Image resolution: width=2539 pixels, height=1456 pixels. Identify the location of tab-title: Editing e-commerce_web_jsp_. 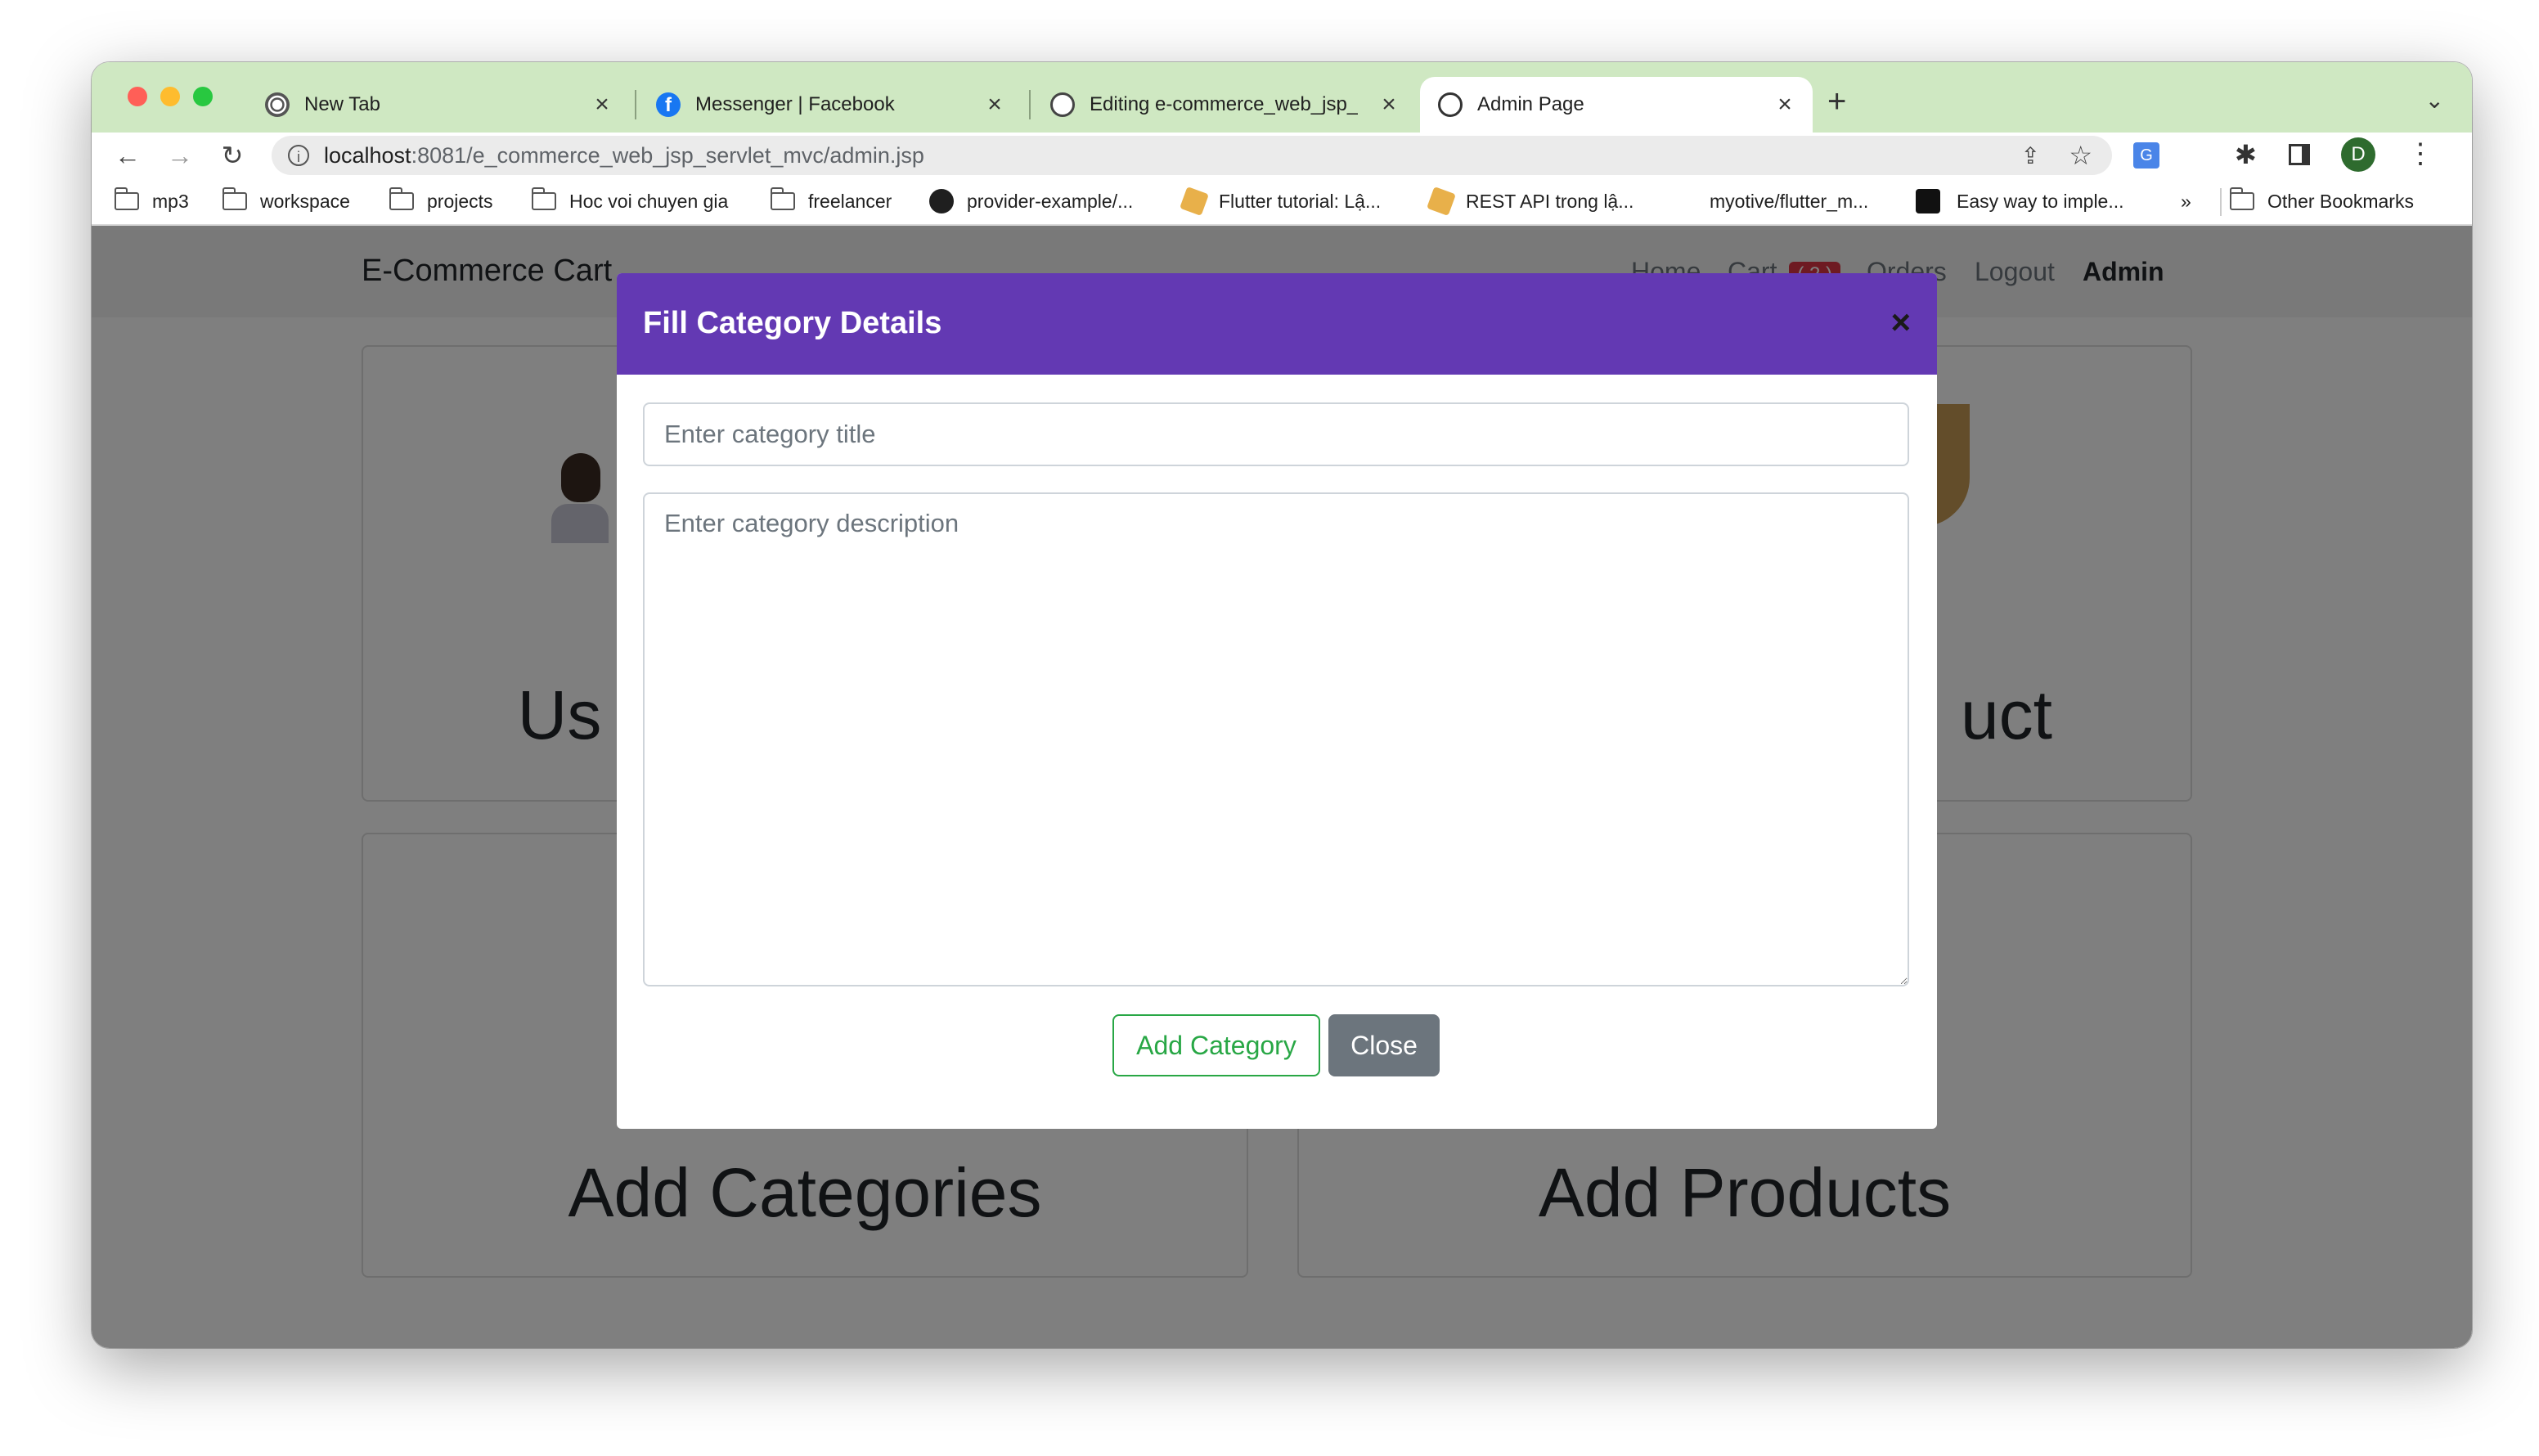
(1224, 104).